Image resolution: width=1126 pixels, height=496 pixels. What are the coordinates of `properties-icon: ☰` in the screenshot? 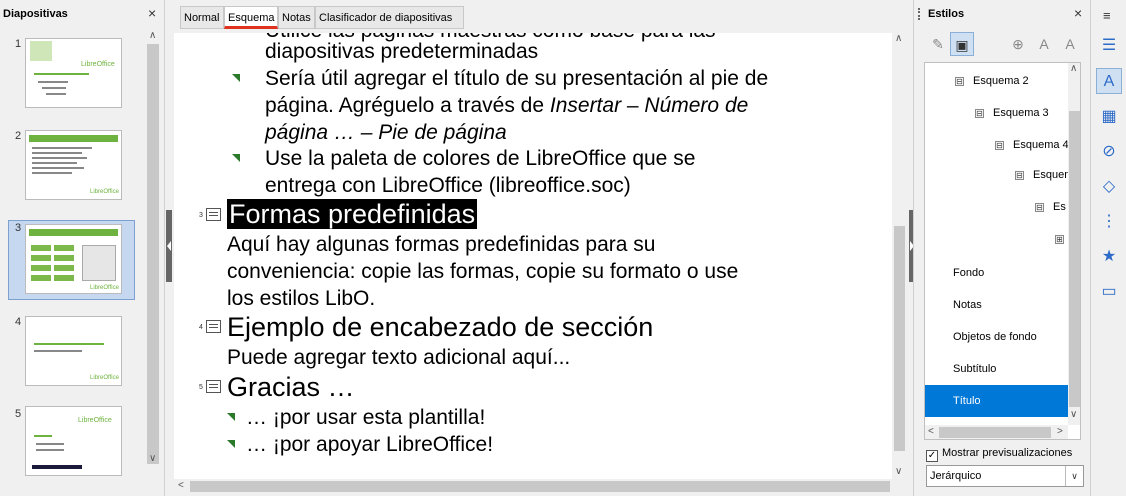 It's located at (1109, 46).